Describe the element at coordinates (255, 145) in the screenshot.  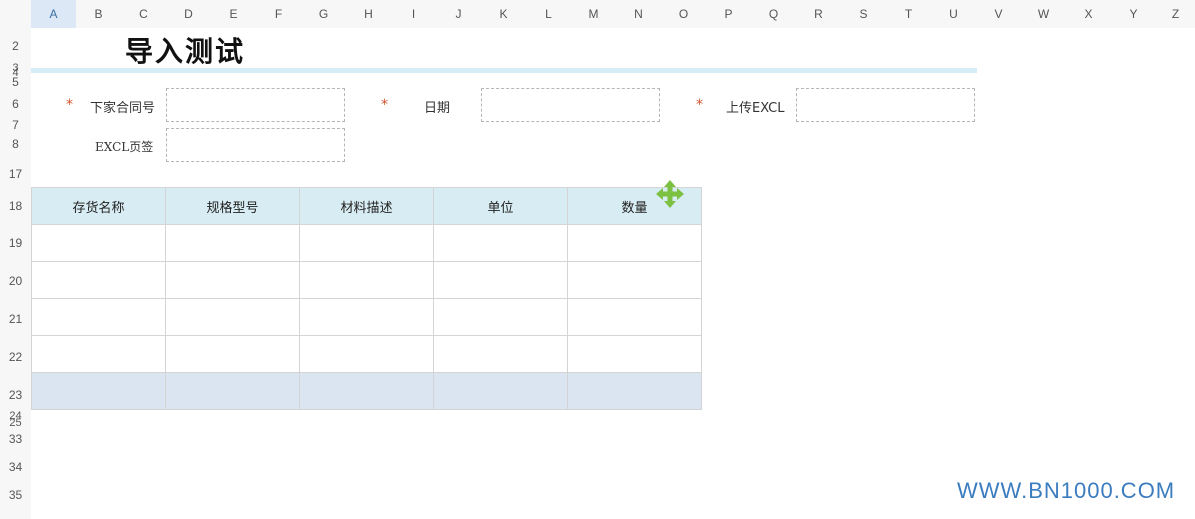
I see `sheet-tab-field` at that location.